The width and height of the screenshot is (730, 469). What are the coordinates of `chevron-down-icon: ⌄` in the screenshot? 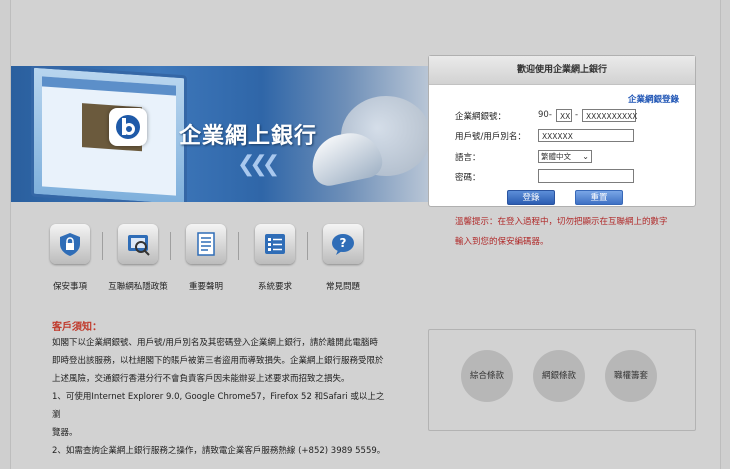 It's located at (585, 156).